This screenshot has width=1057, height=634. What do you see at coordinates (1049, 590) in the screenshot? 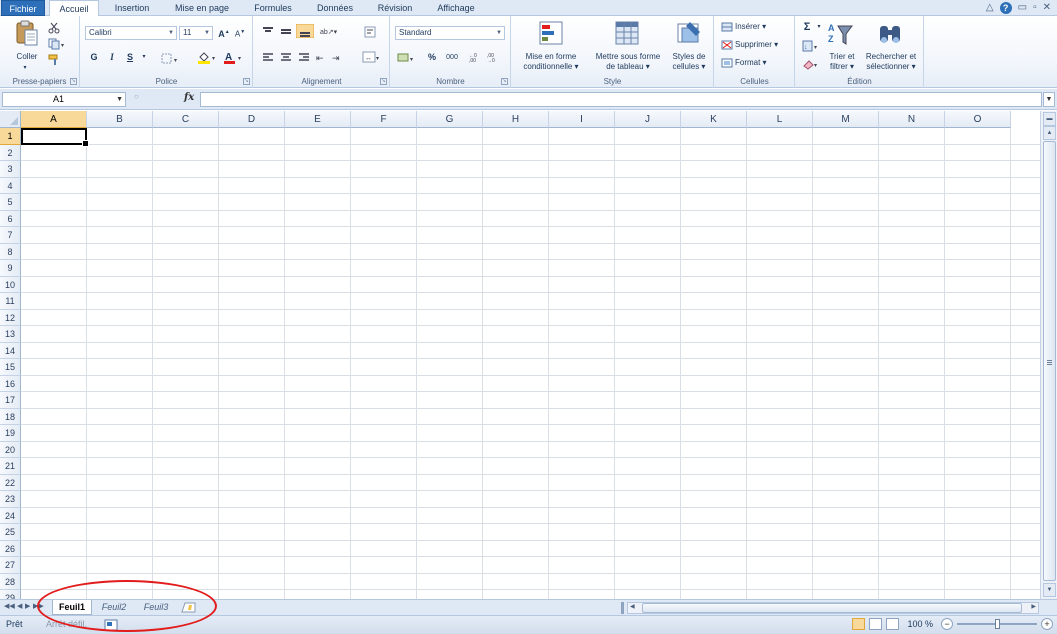
I see `scroll-down-icon: ▼` at bounding box center [1049, 590].